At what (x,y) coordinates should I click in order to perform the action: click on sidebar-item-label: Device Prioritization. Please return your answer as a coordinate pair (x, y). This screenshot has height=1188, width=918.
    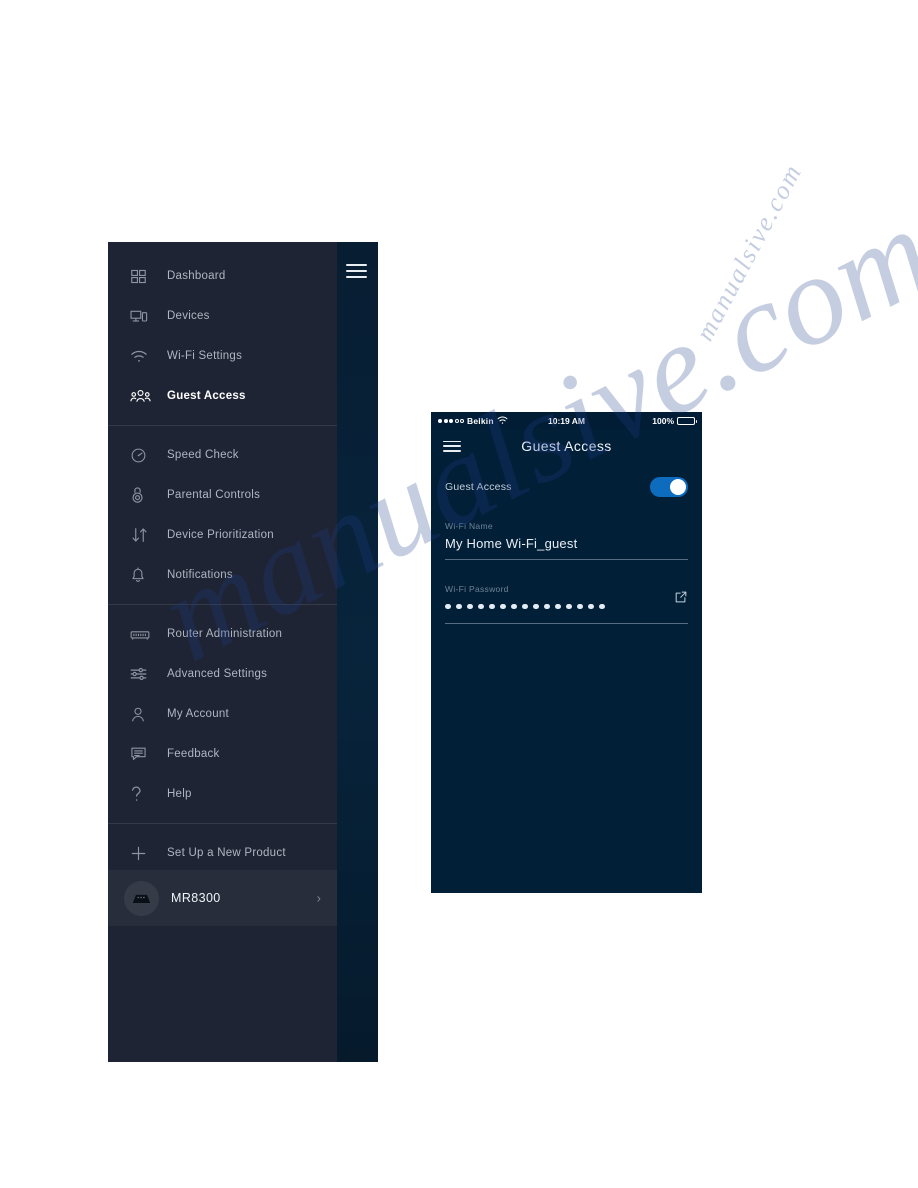
    Looking at the image, I should click on (220, 535).